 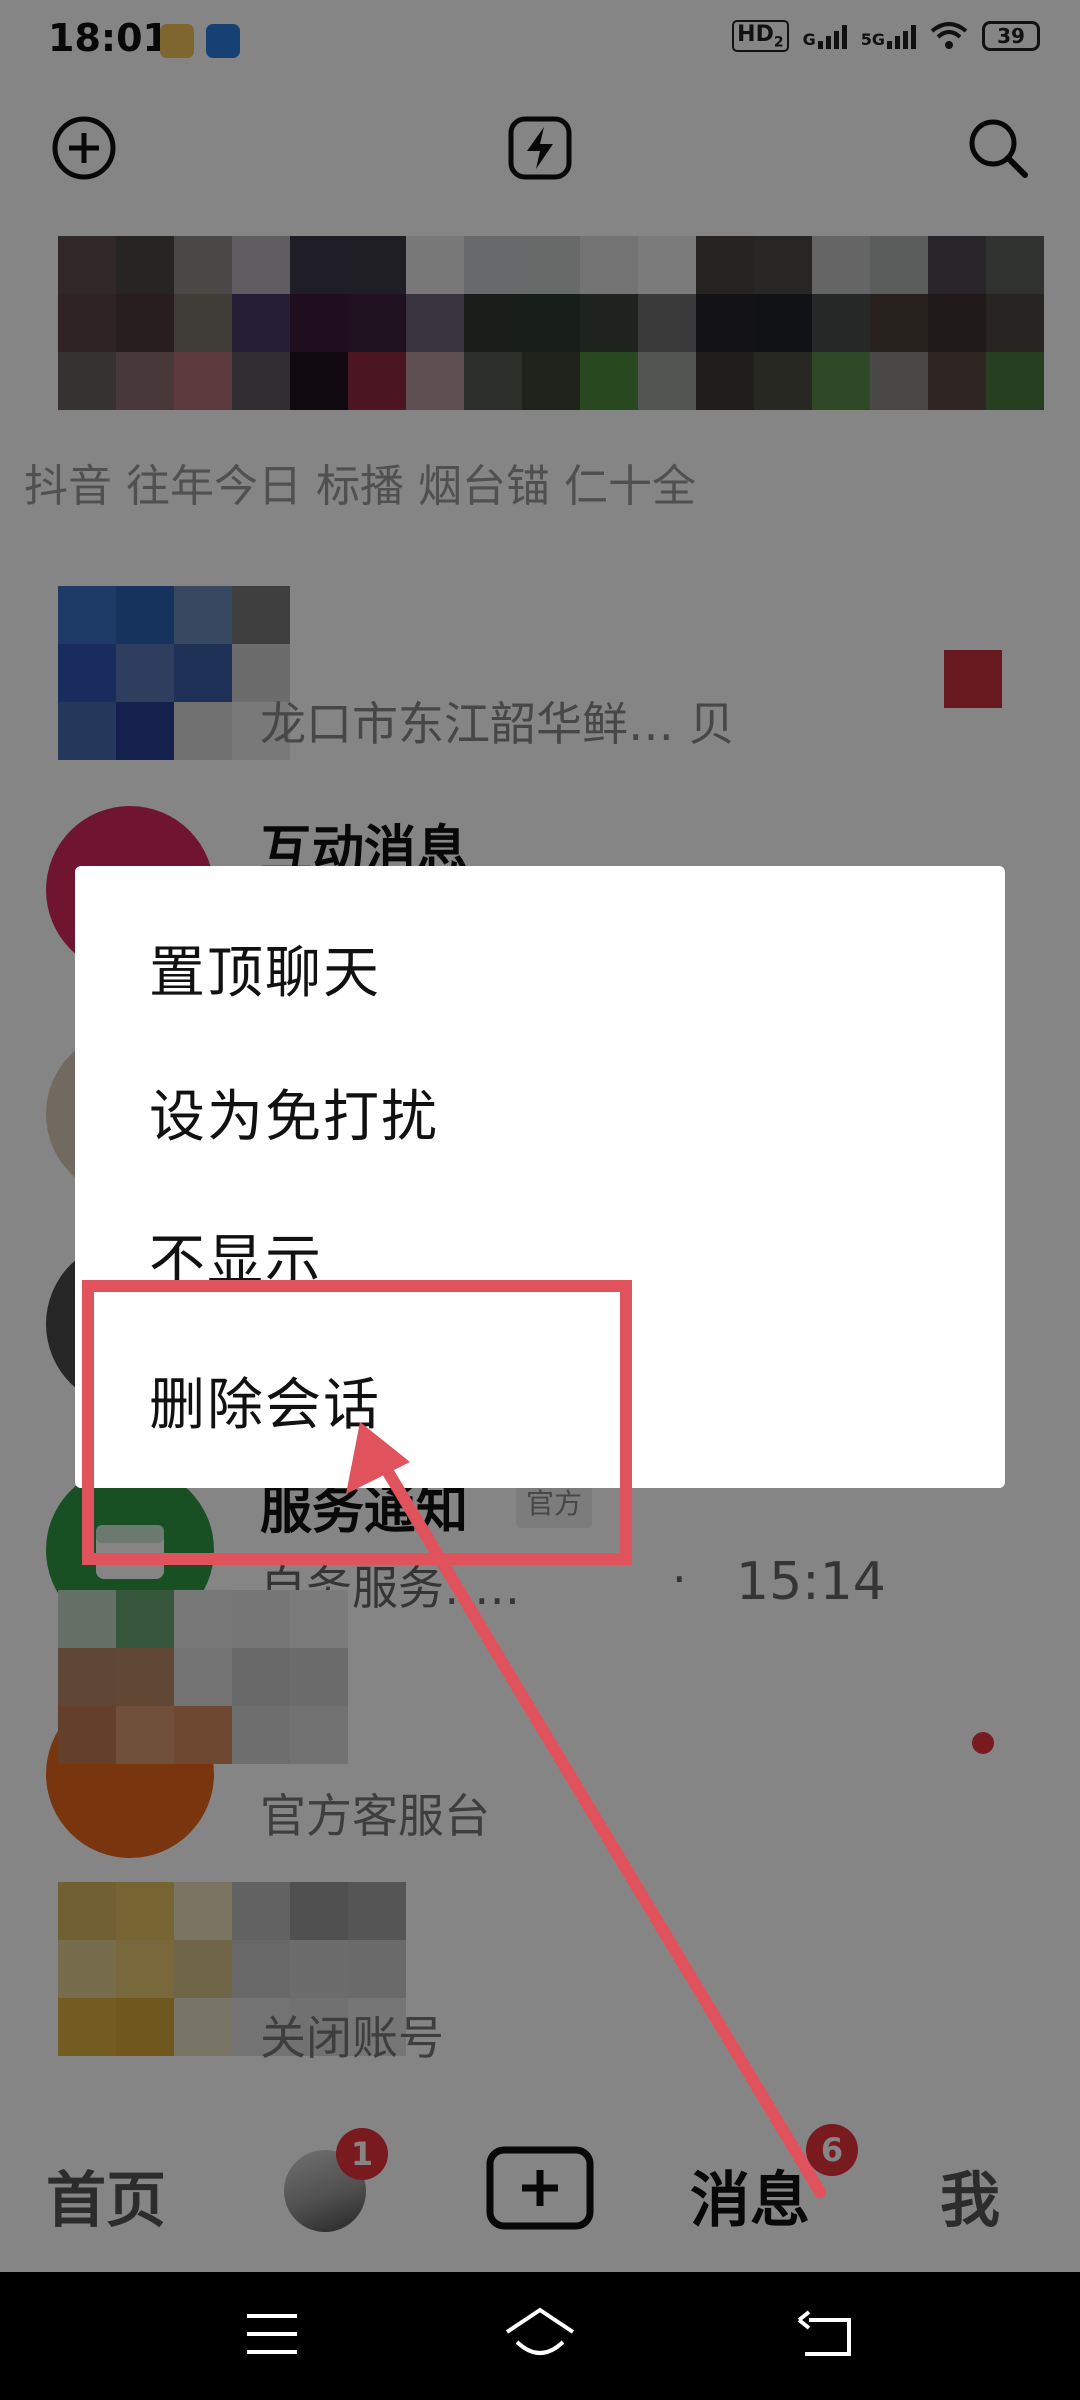 What do you see at coordinates (824, 2334) in the screenshot?
I see `back-icon` at bounding box center [824, 2334].